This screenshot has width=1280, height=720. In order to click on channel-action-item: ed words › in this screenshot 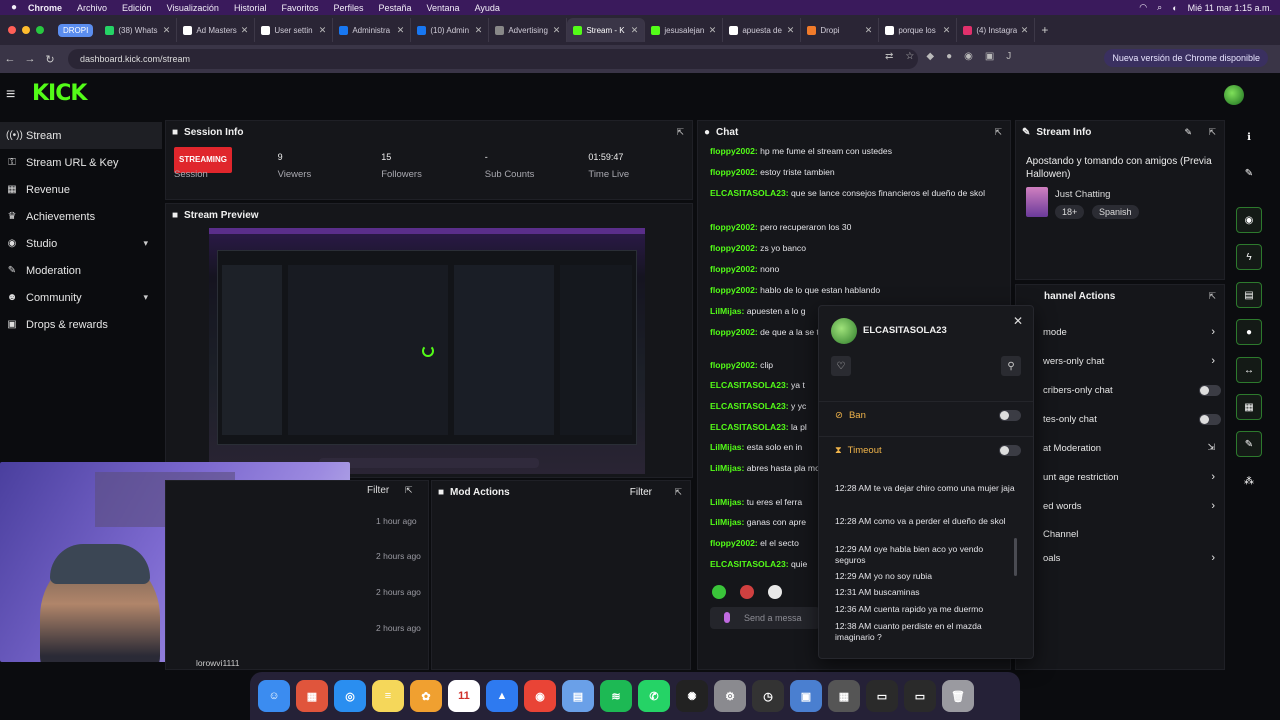, I will do `click(1133, 506)`.